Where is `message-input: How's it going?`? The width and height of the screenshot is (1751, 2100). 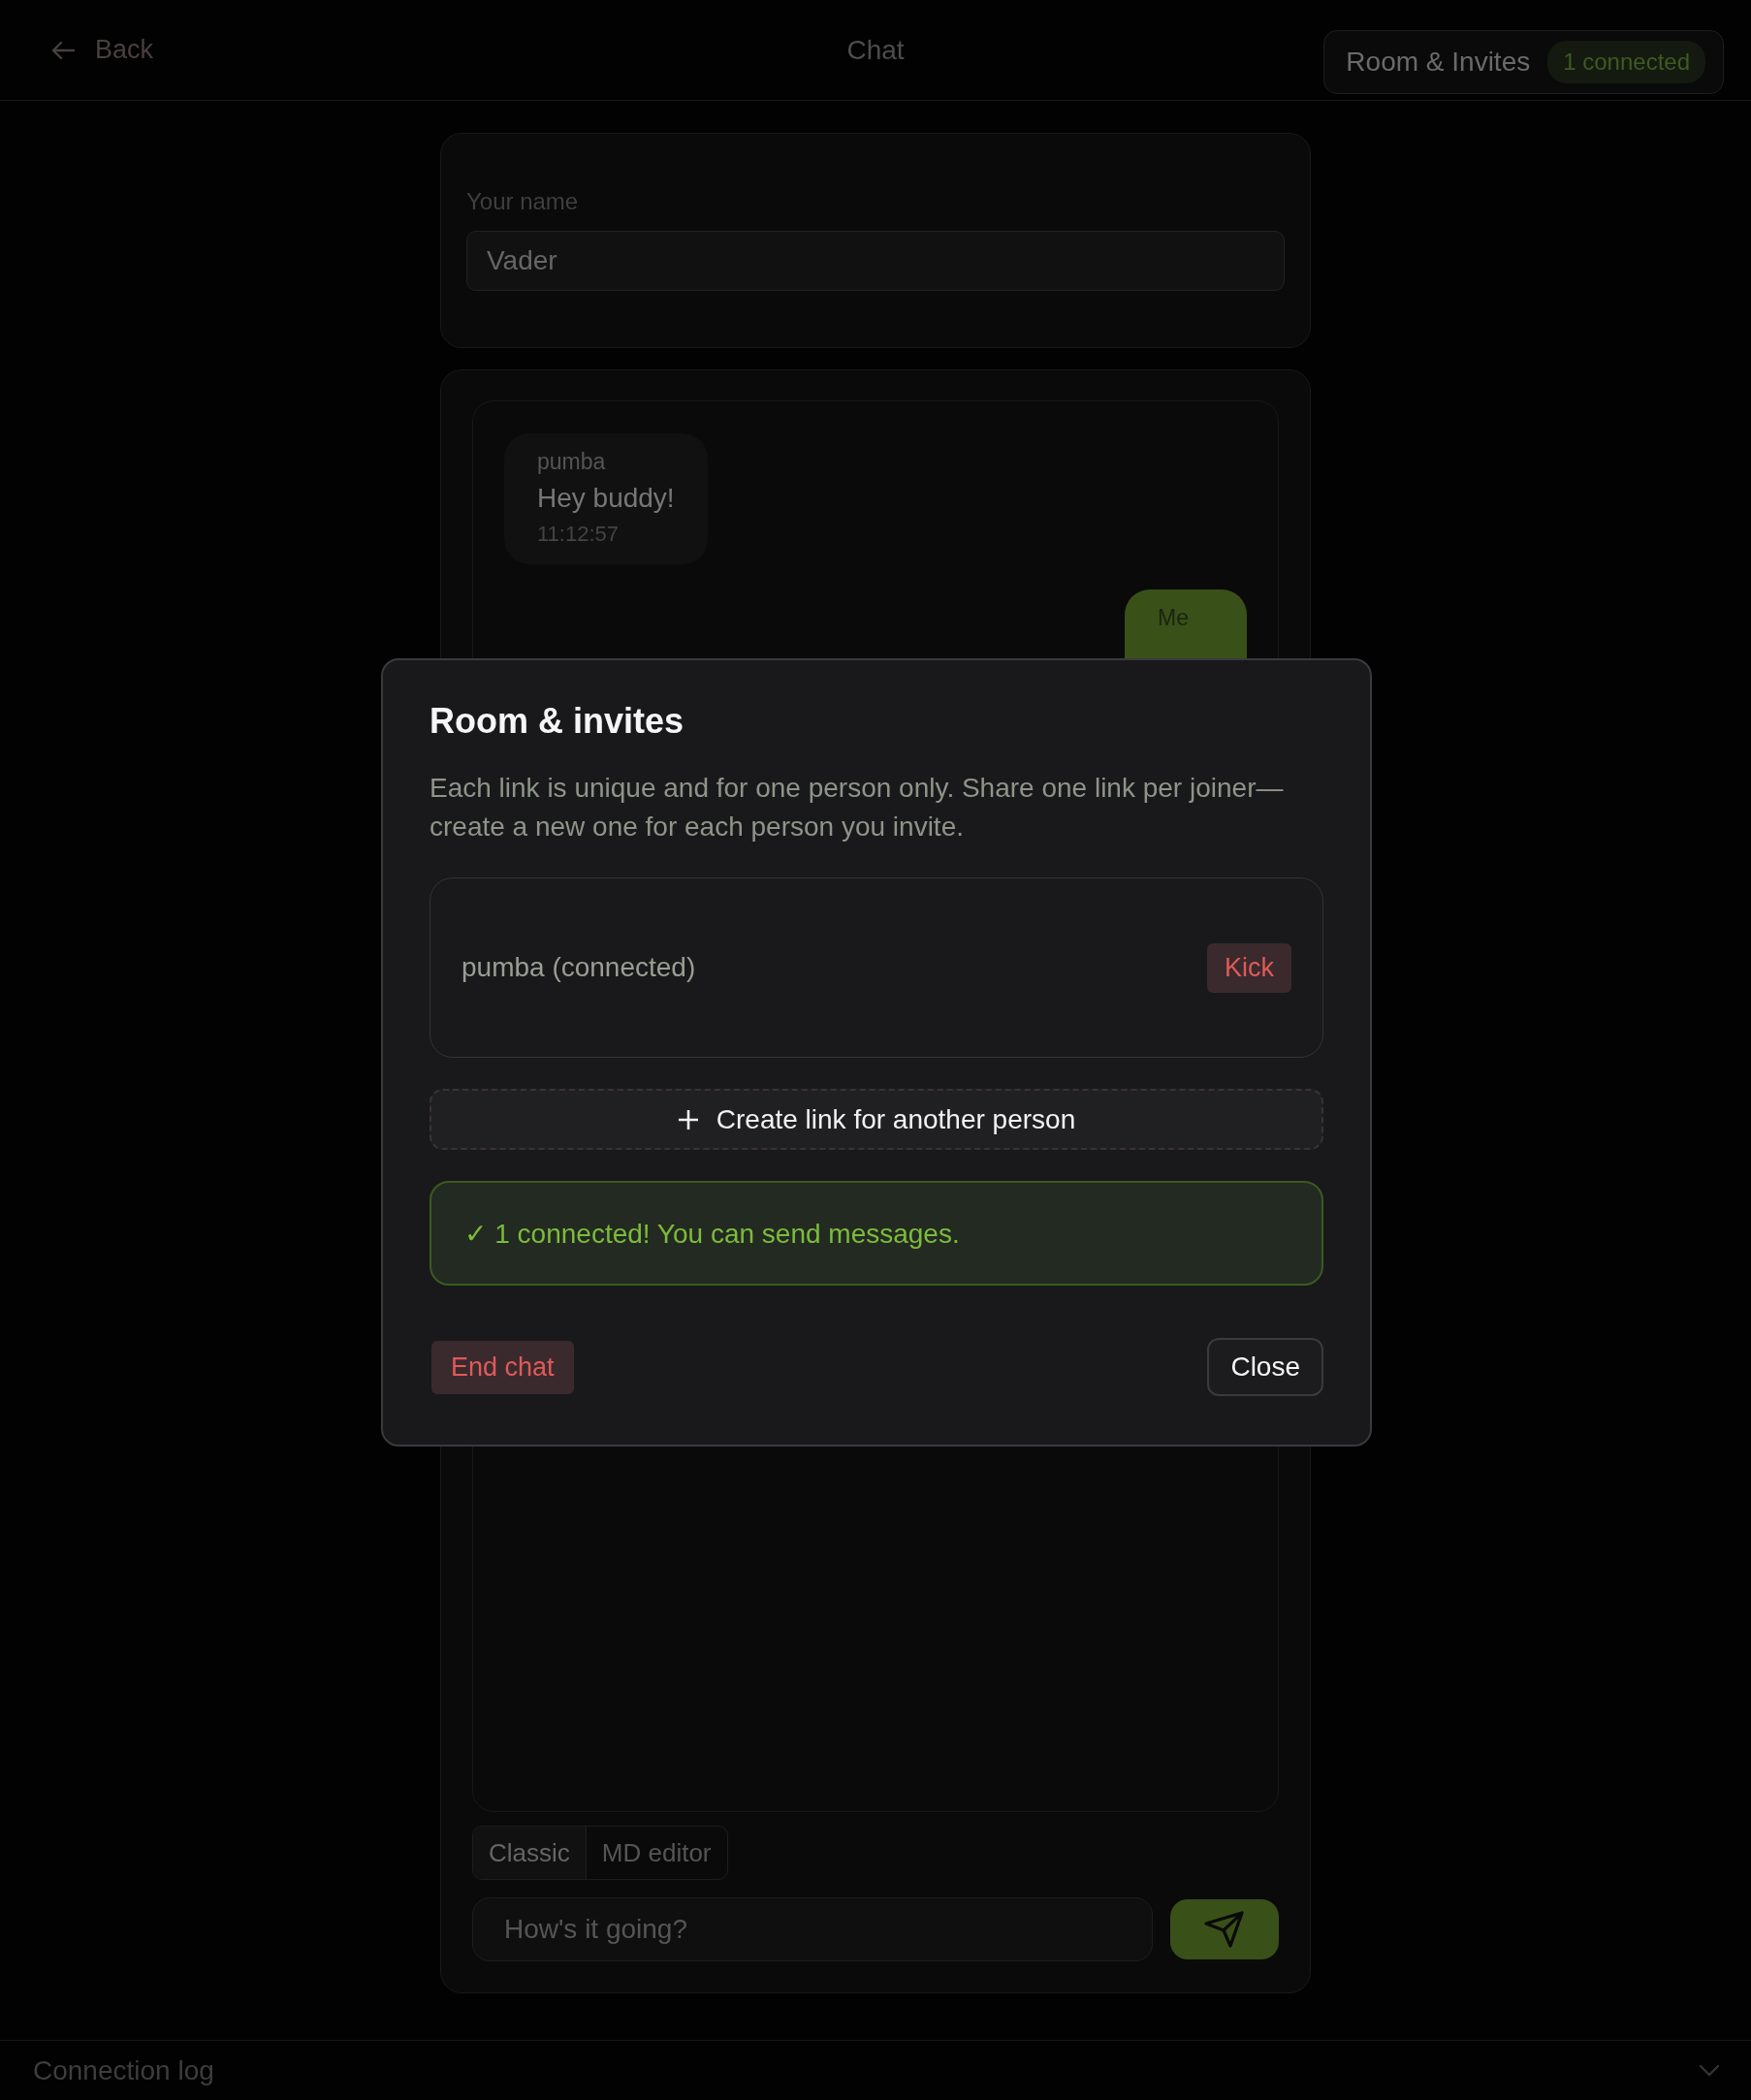
message-input: How's it going? is located at coordinates (812, 1929).